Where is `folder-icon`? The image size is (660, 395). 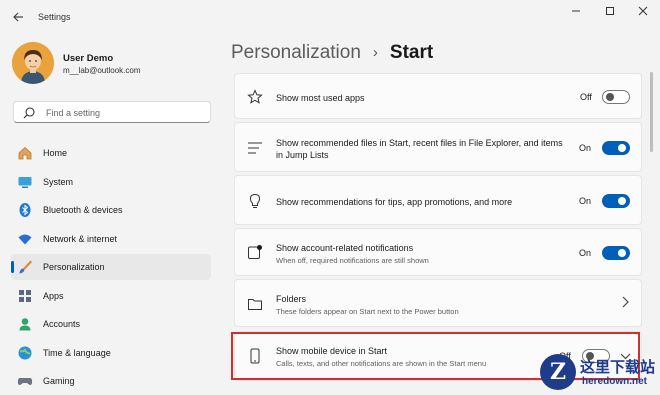
folder-icon is located at coordinates (255, 304).